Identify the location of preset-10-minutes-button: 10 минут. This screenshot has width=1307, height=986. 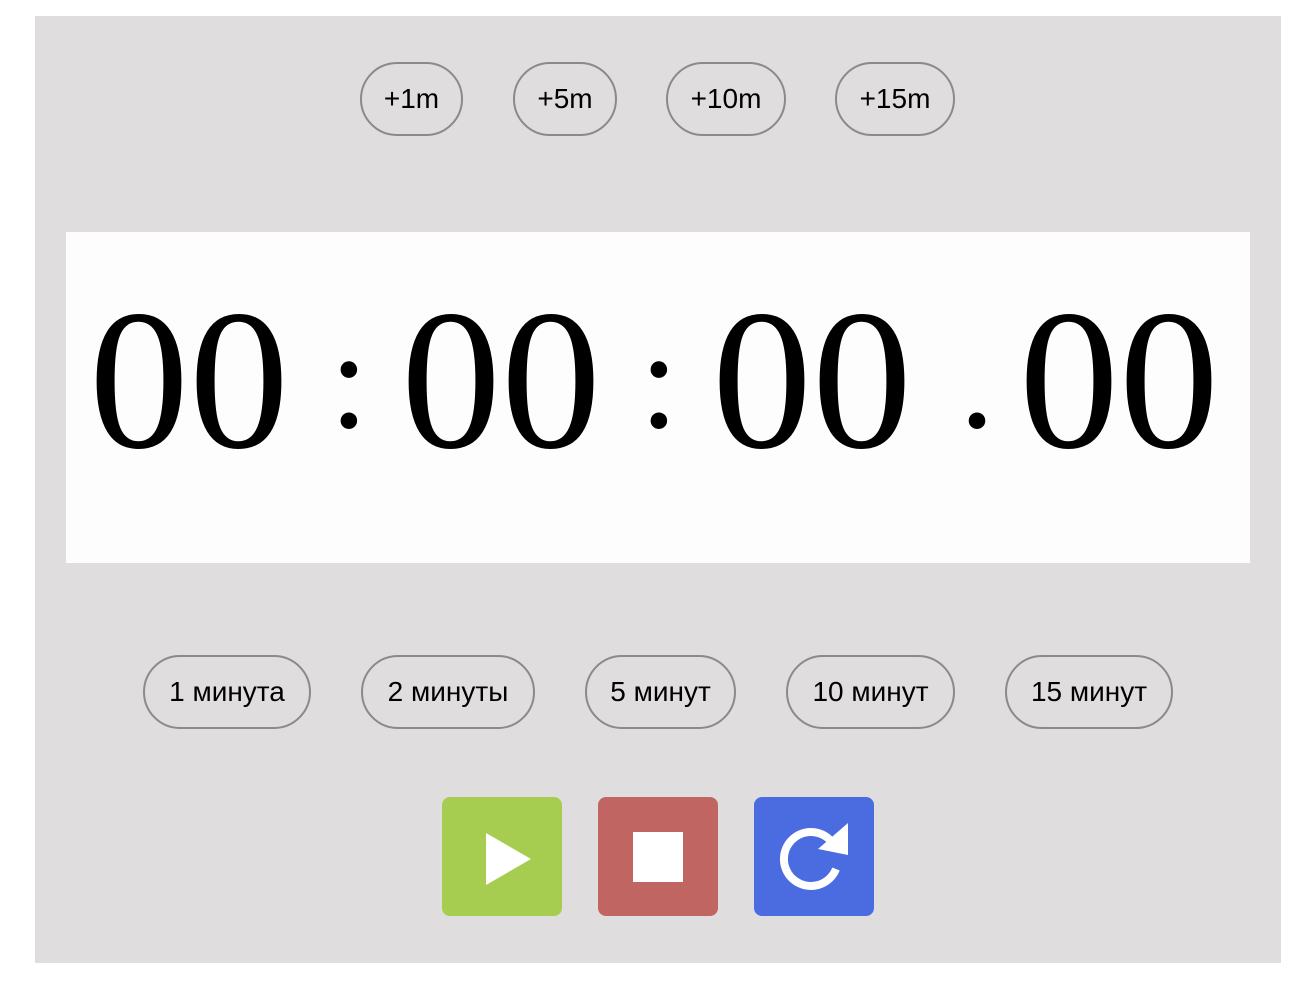
(870, 692).